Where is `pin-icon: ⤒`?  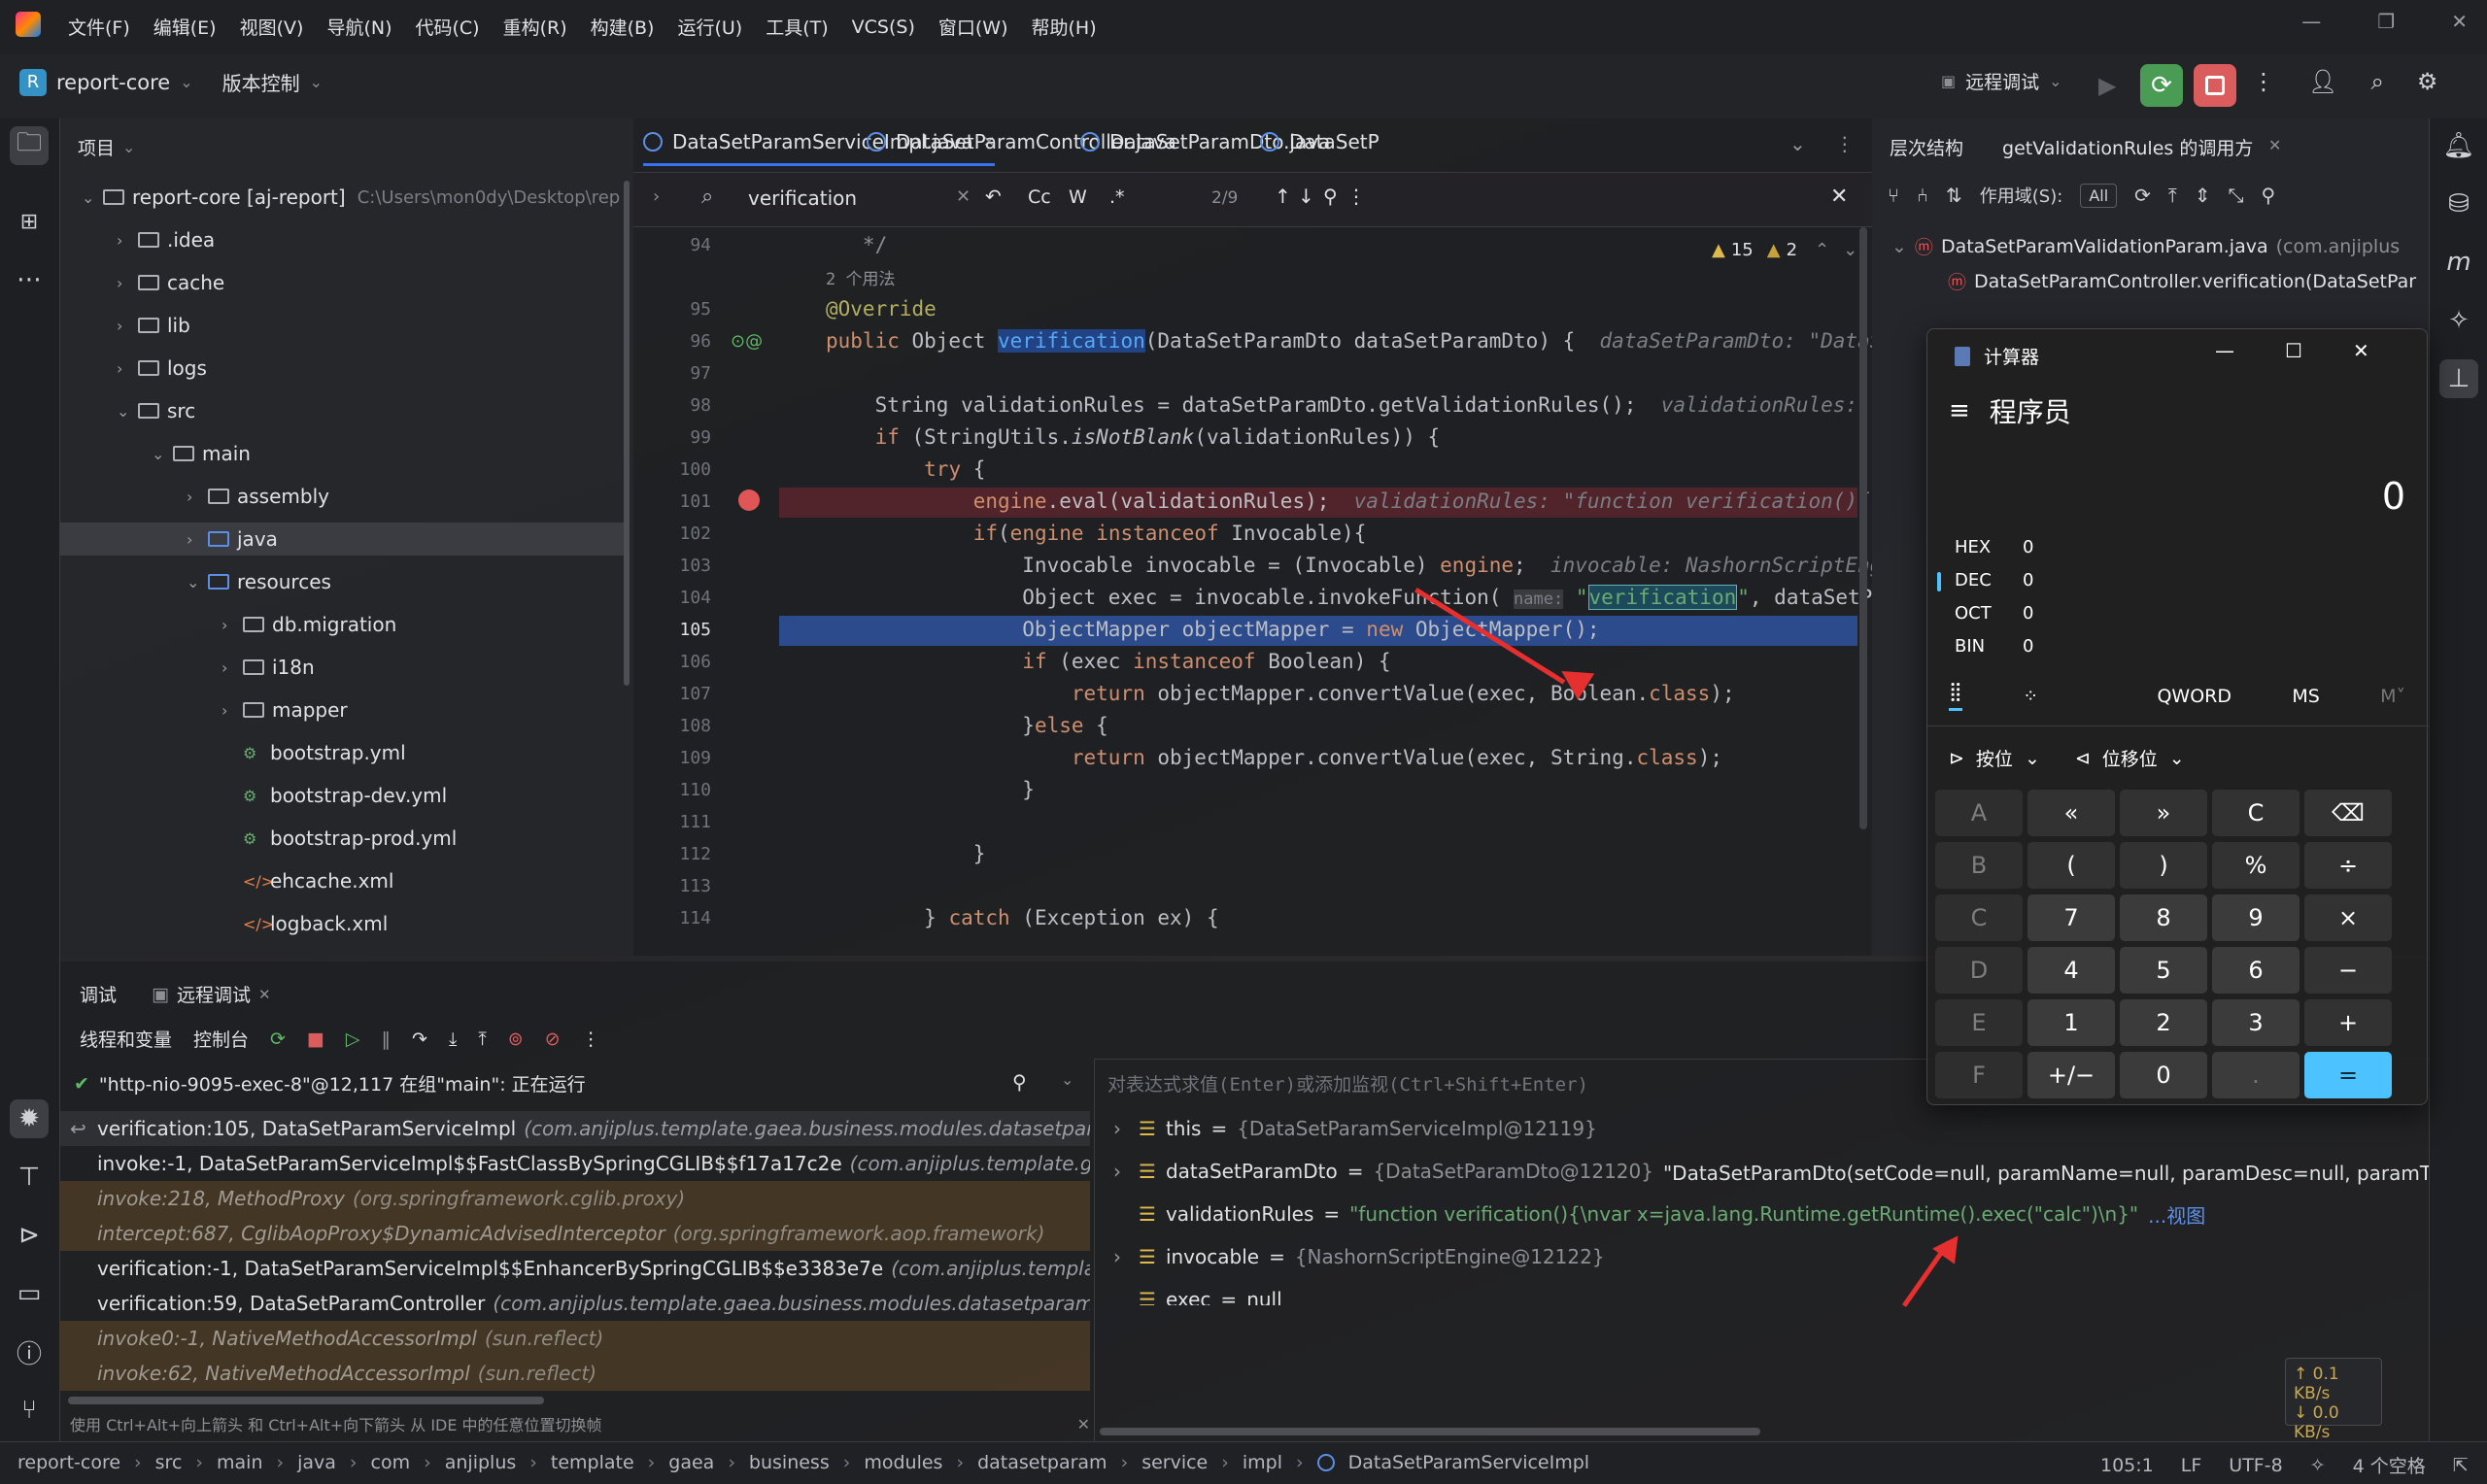
pin-icon: ⤒ is located at coordinates (2172, 195).